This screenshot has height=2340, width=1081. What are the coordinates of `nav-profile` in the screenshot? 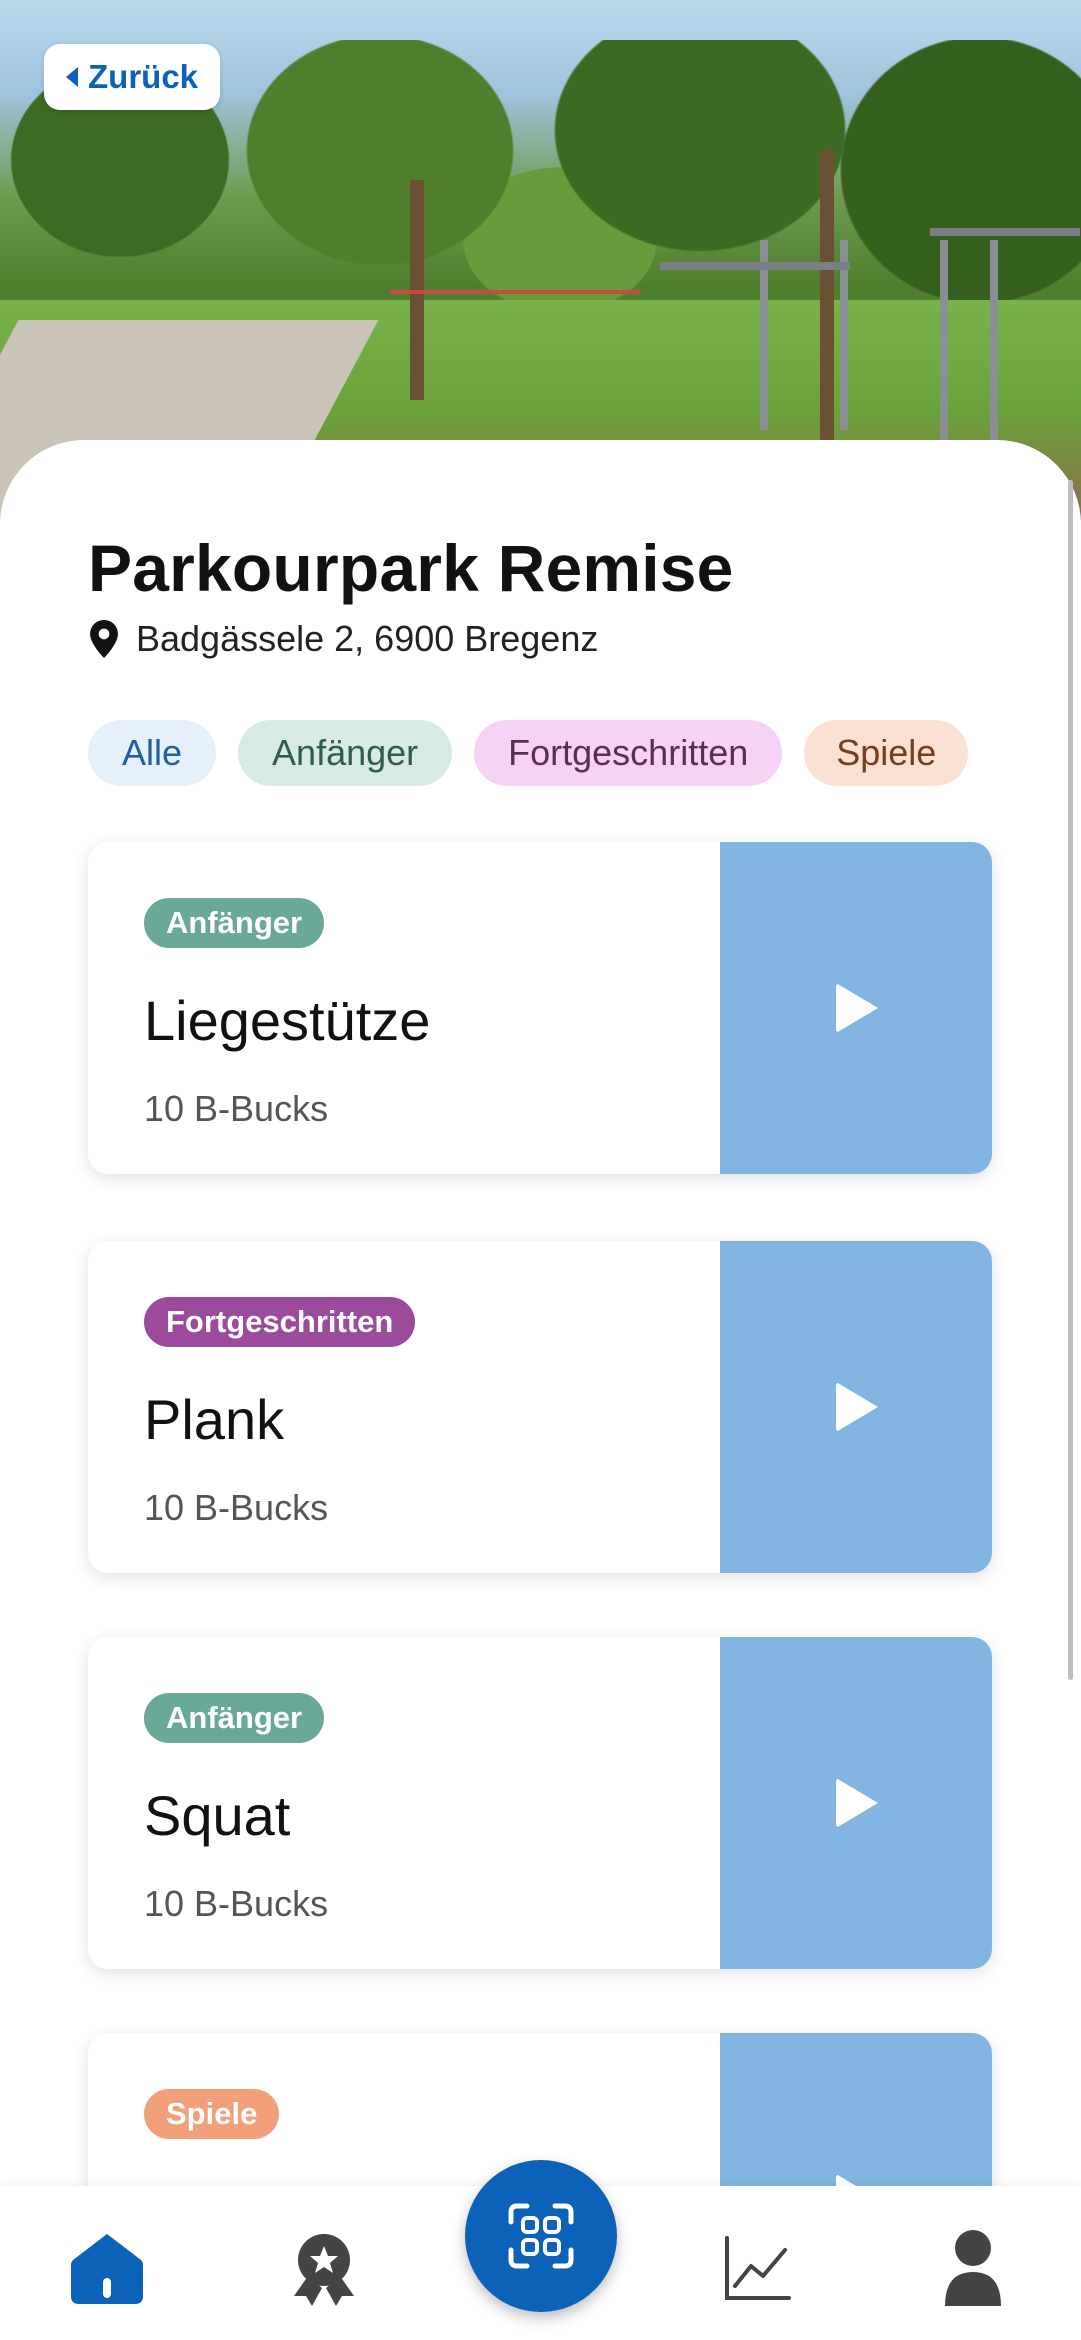 It's located at (973, 2268).